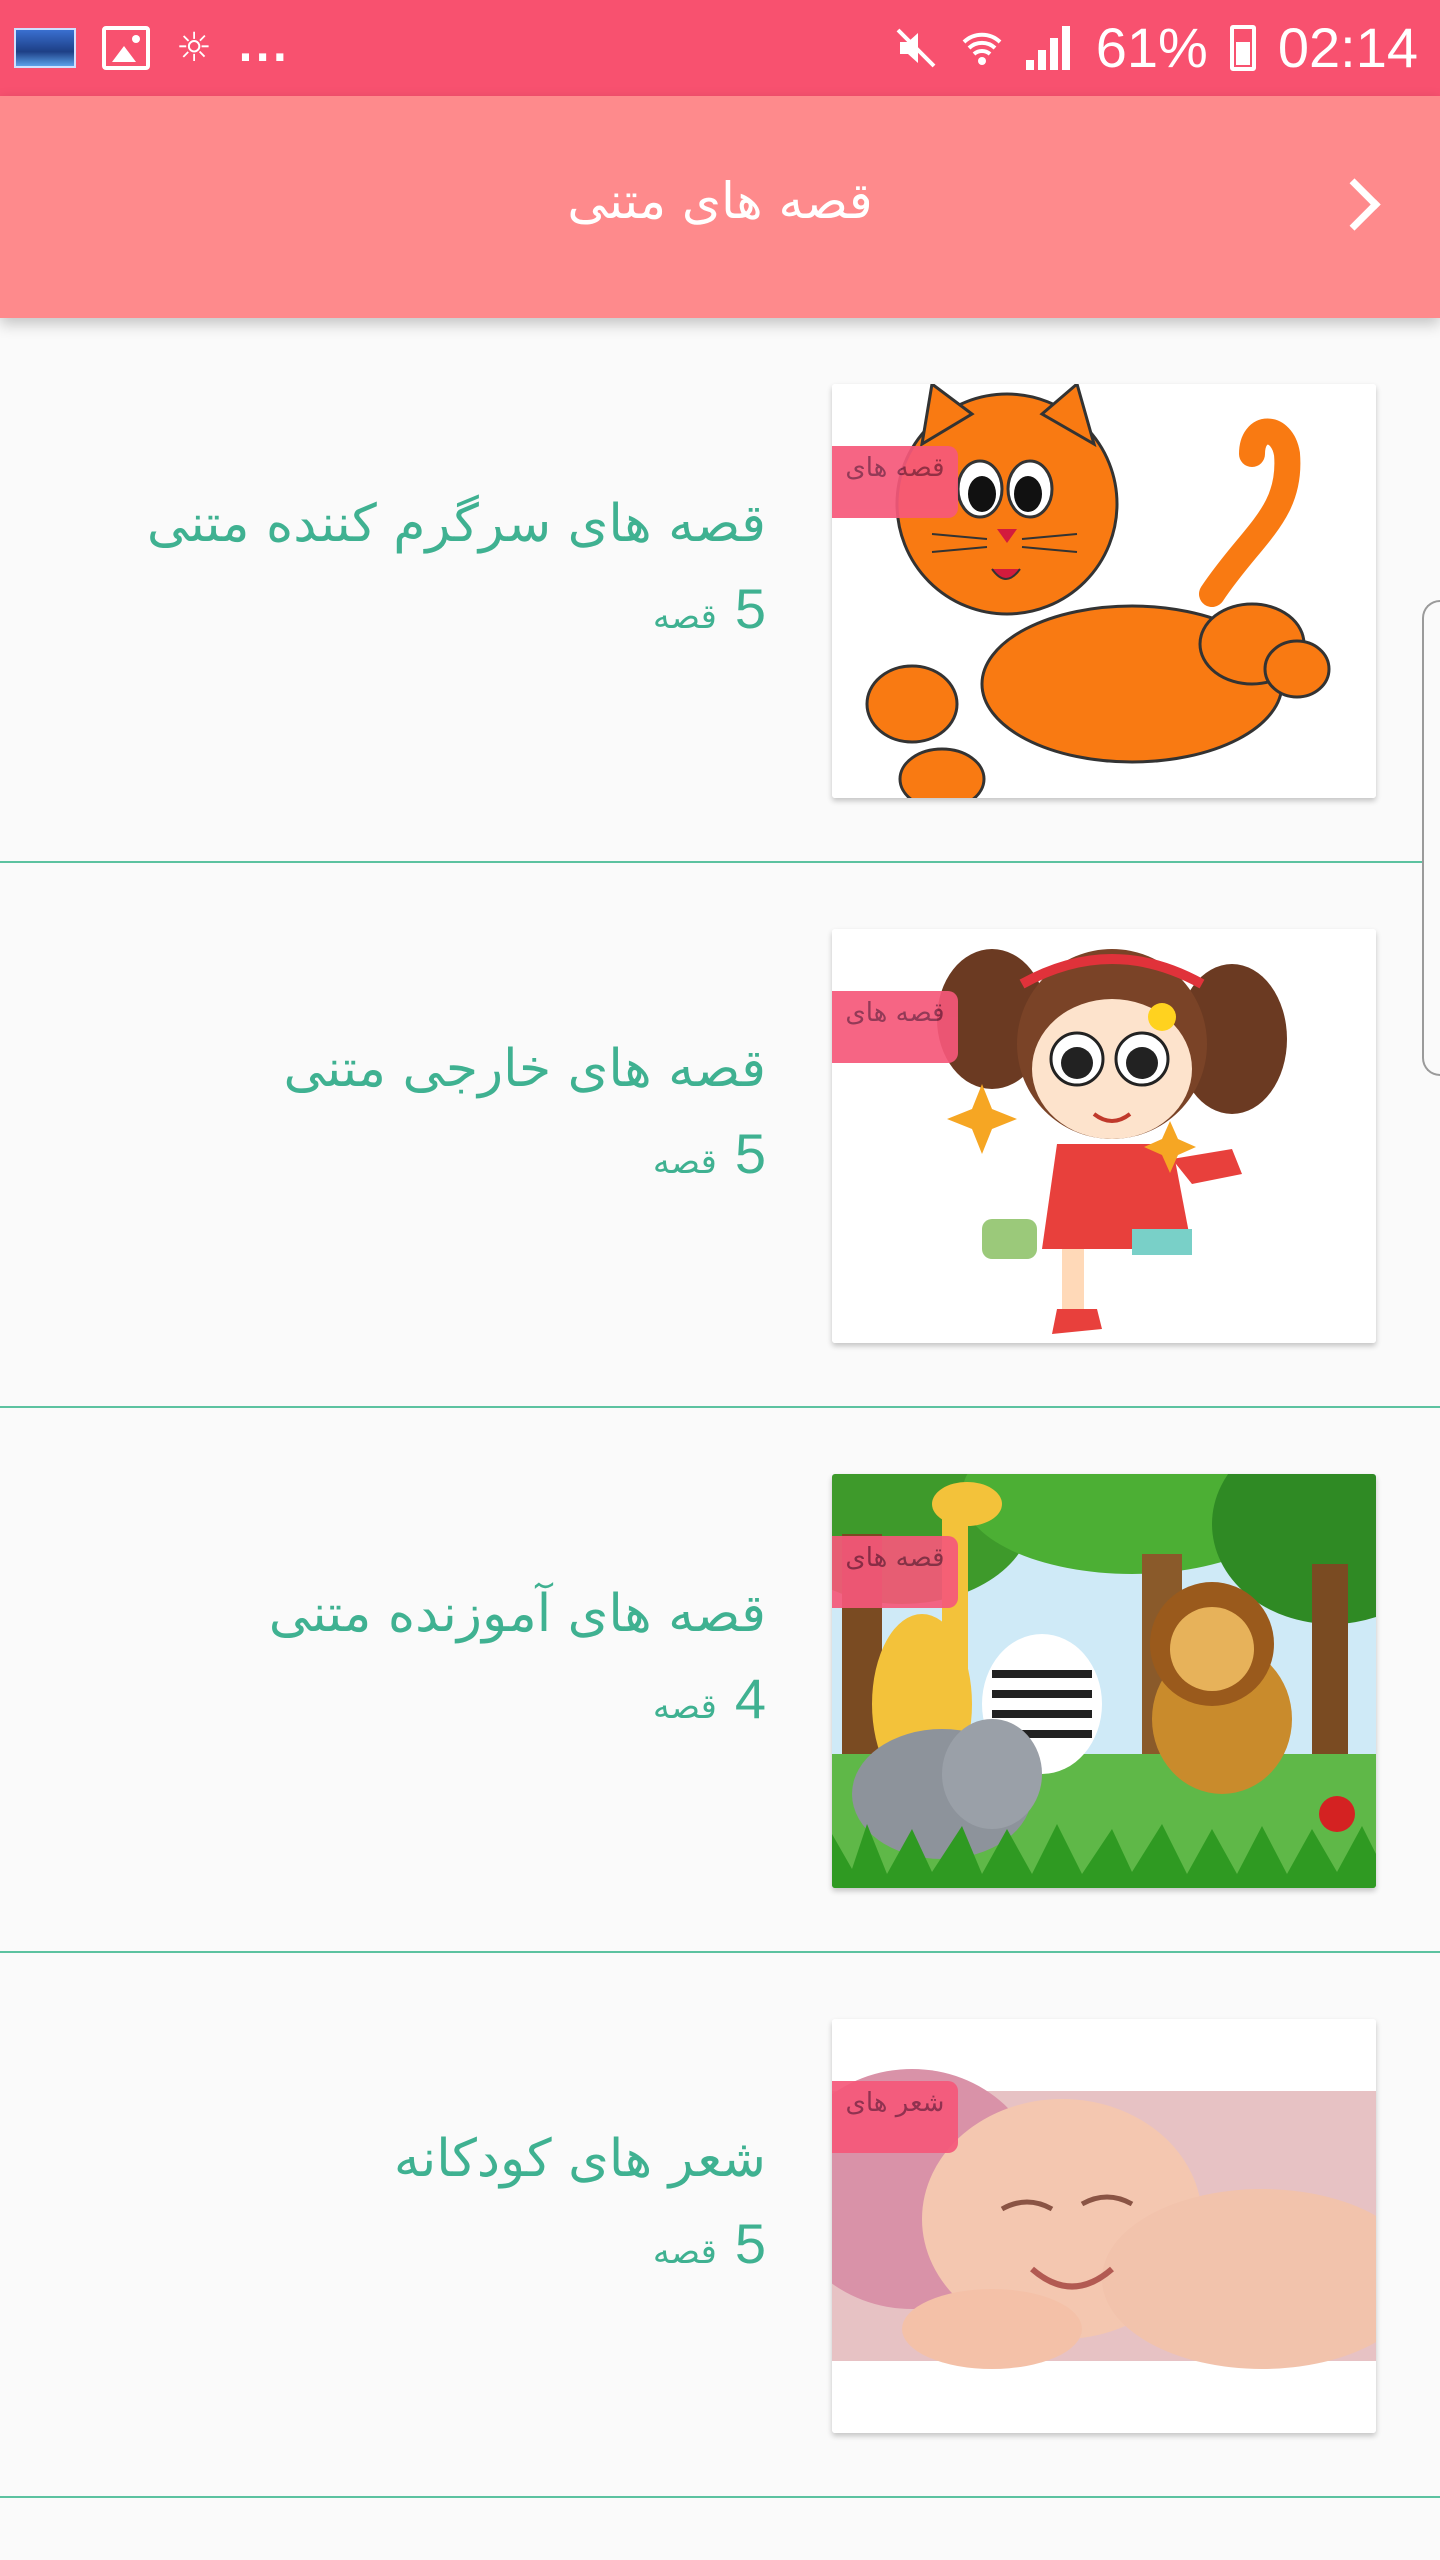 The width and height of the screenshot is (1440, 2560). What do you see at coordinates (720, 201) in the screenshot?
I see `page-title: قصه های متنی` at bounding box center [720, 201].